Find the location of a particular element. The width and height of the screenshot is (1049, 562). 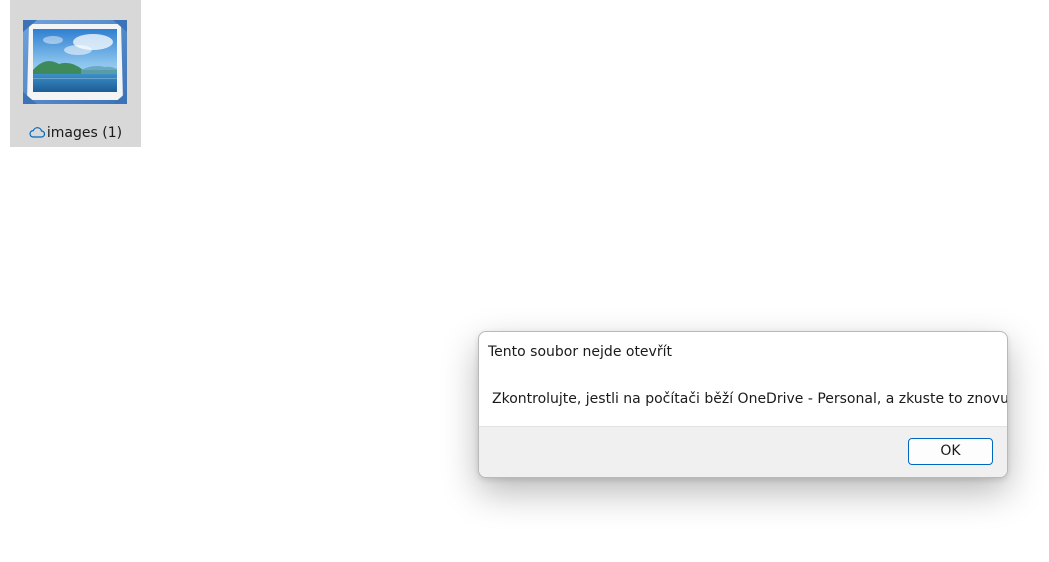

ok-button: OK is located at coordinates (950, 451).